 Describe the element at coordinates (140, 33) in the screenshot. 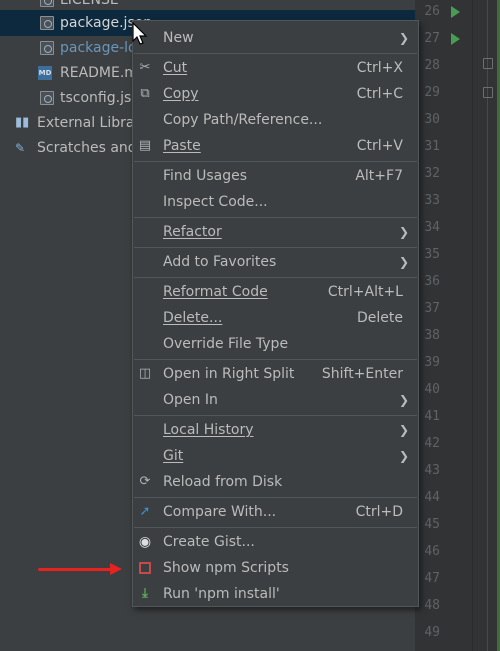

I see `mouse-cursor-icon` at that location.